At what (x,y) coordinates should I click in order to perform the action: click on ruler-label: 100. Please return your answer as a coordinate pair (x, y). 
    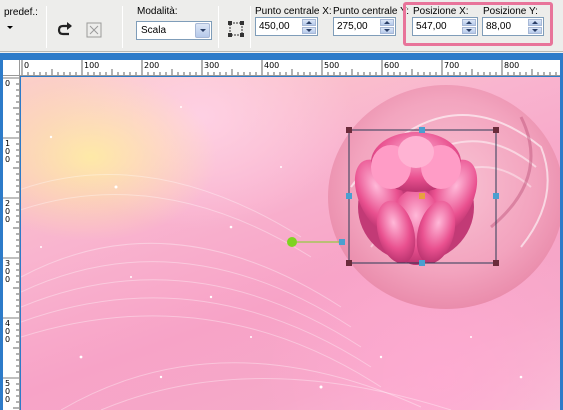
    Looking at the image, I should click on (91, 65).